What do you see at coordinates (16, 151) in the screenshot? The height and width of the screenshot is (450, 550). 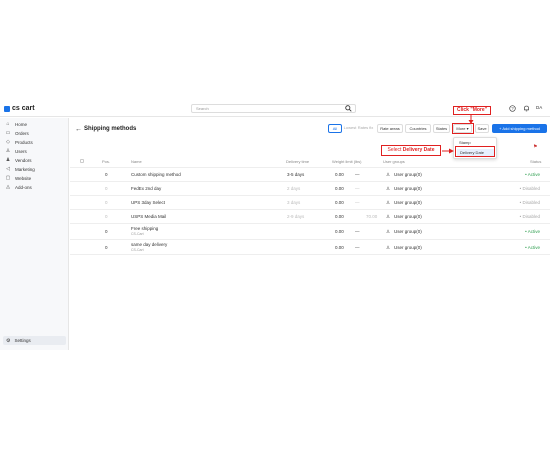 I see `sidebar-item-users: ♙ Users` at bounding box center [16, 151].